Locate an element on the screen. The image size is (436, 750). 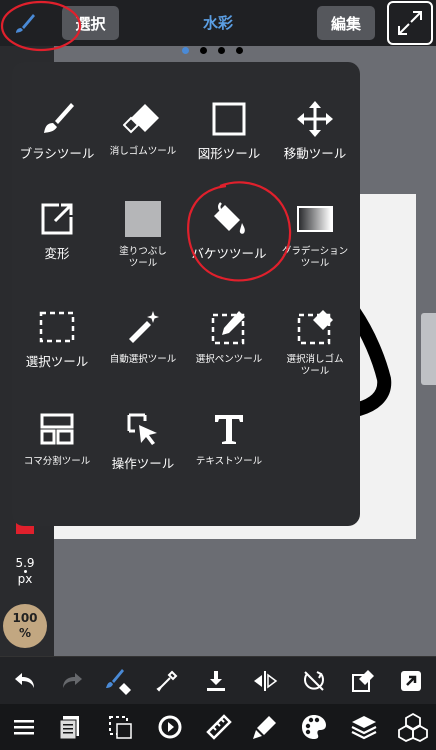
brush-size-value: 5.9 is located at coordinates (25, 563).